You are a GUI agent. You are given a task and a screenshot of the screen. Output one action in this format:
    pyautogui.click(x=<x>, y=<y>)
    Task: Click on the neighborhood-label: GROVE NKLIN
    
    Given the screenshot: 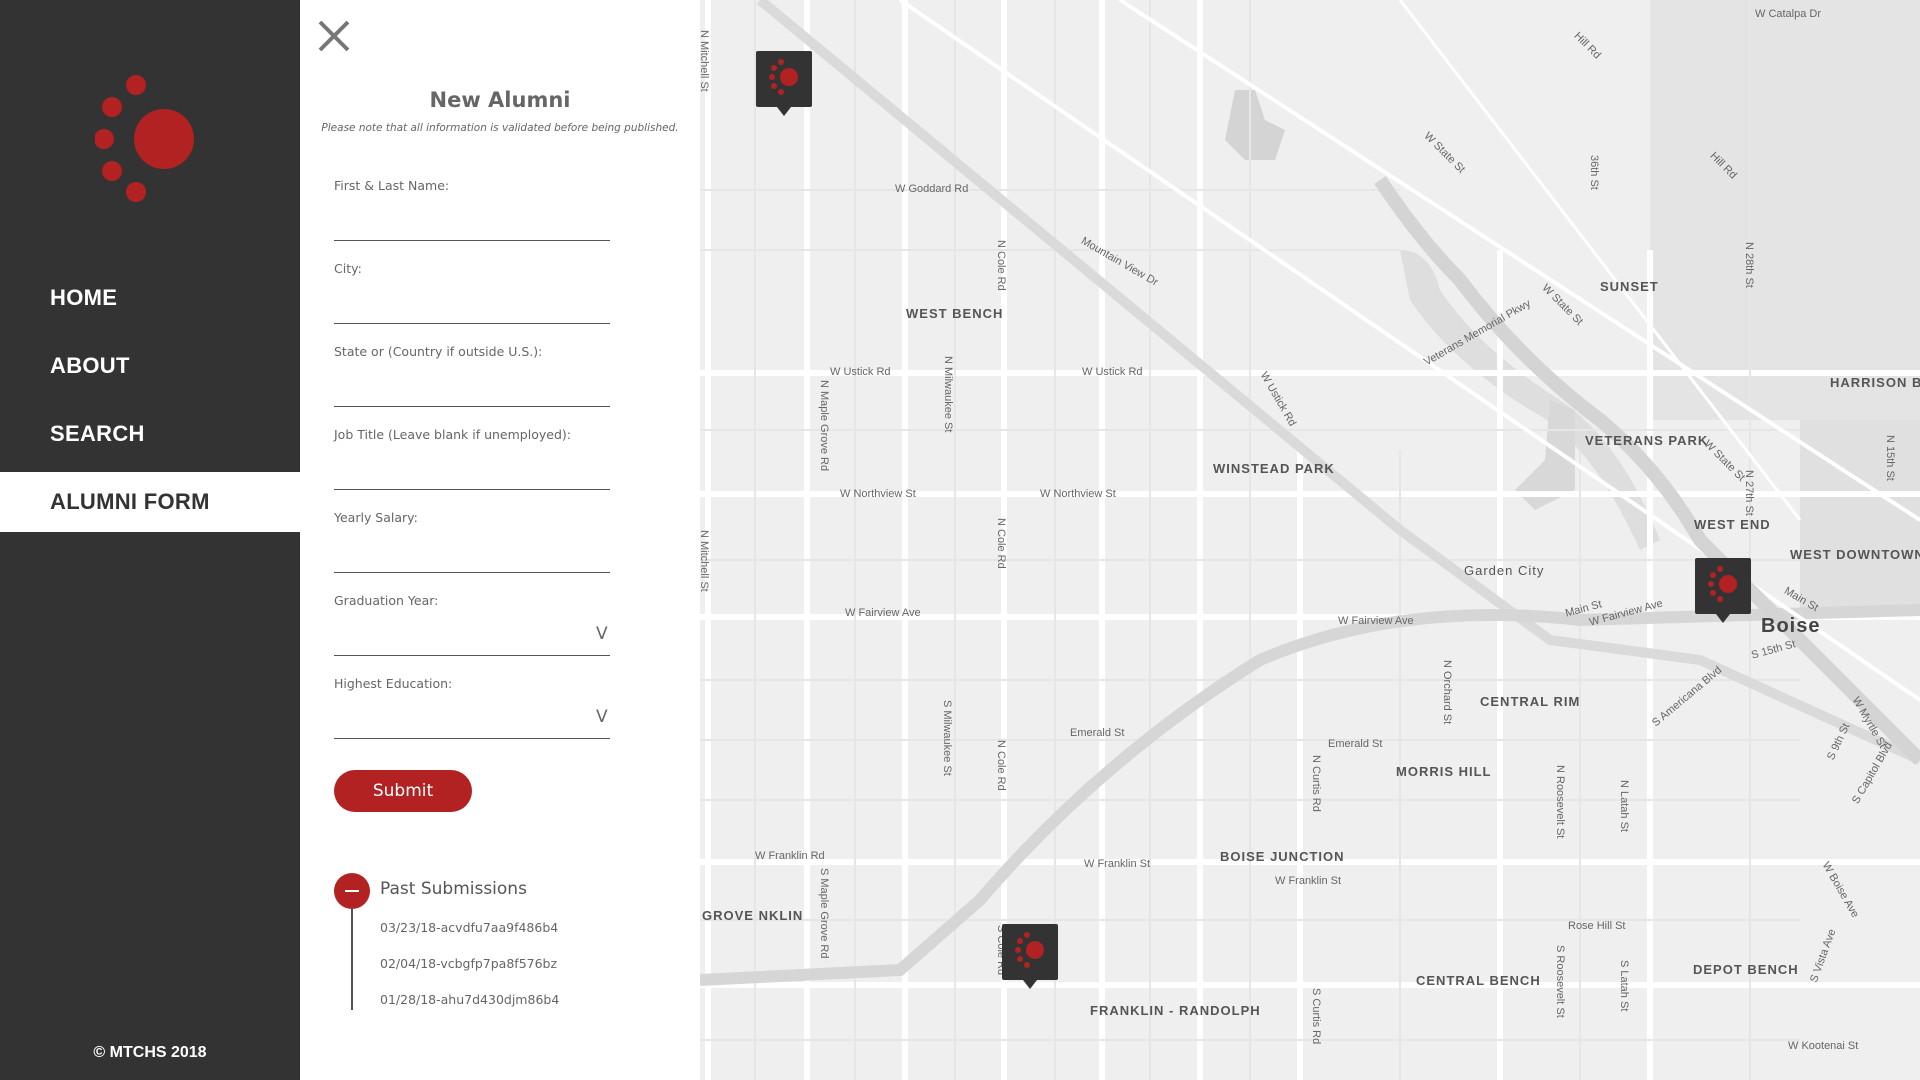 What is the action you would take?
    pyautogui.click(x=752, y=915)
    